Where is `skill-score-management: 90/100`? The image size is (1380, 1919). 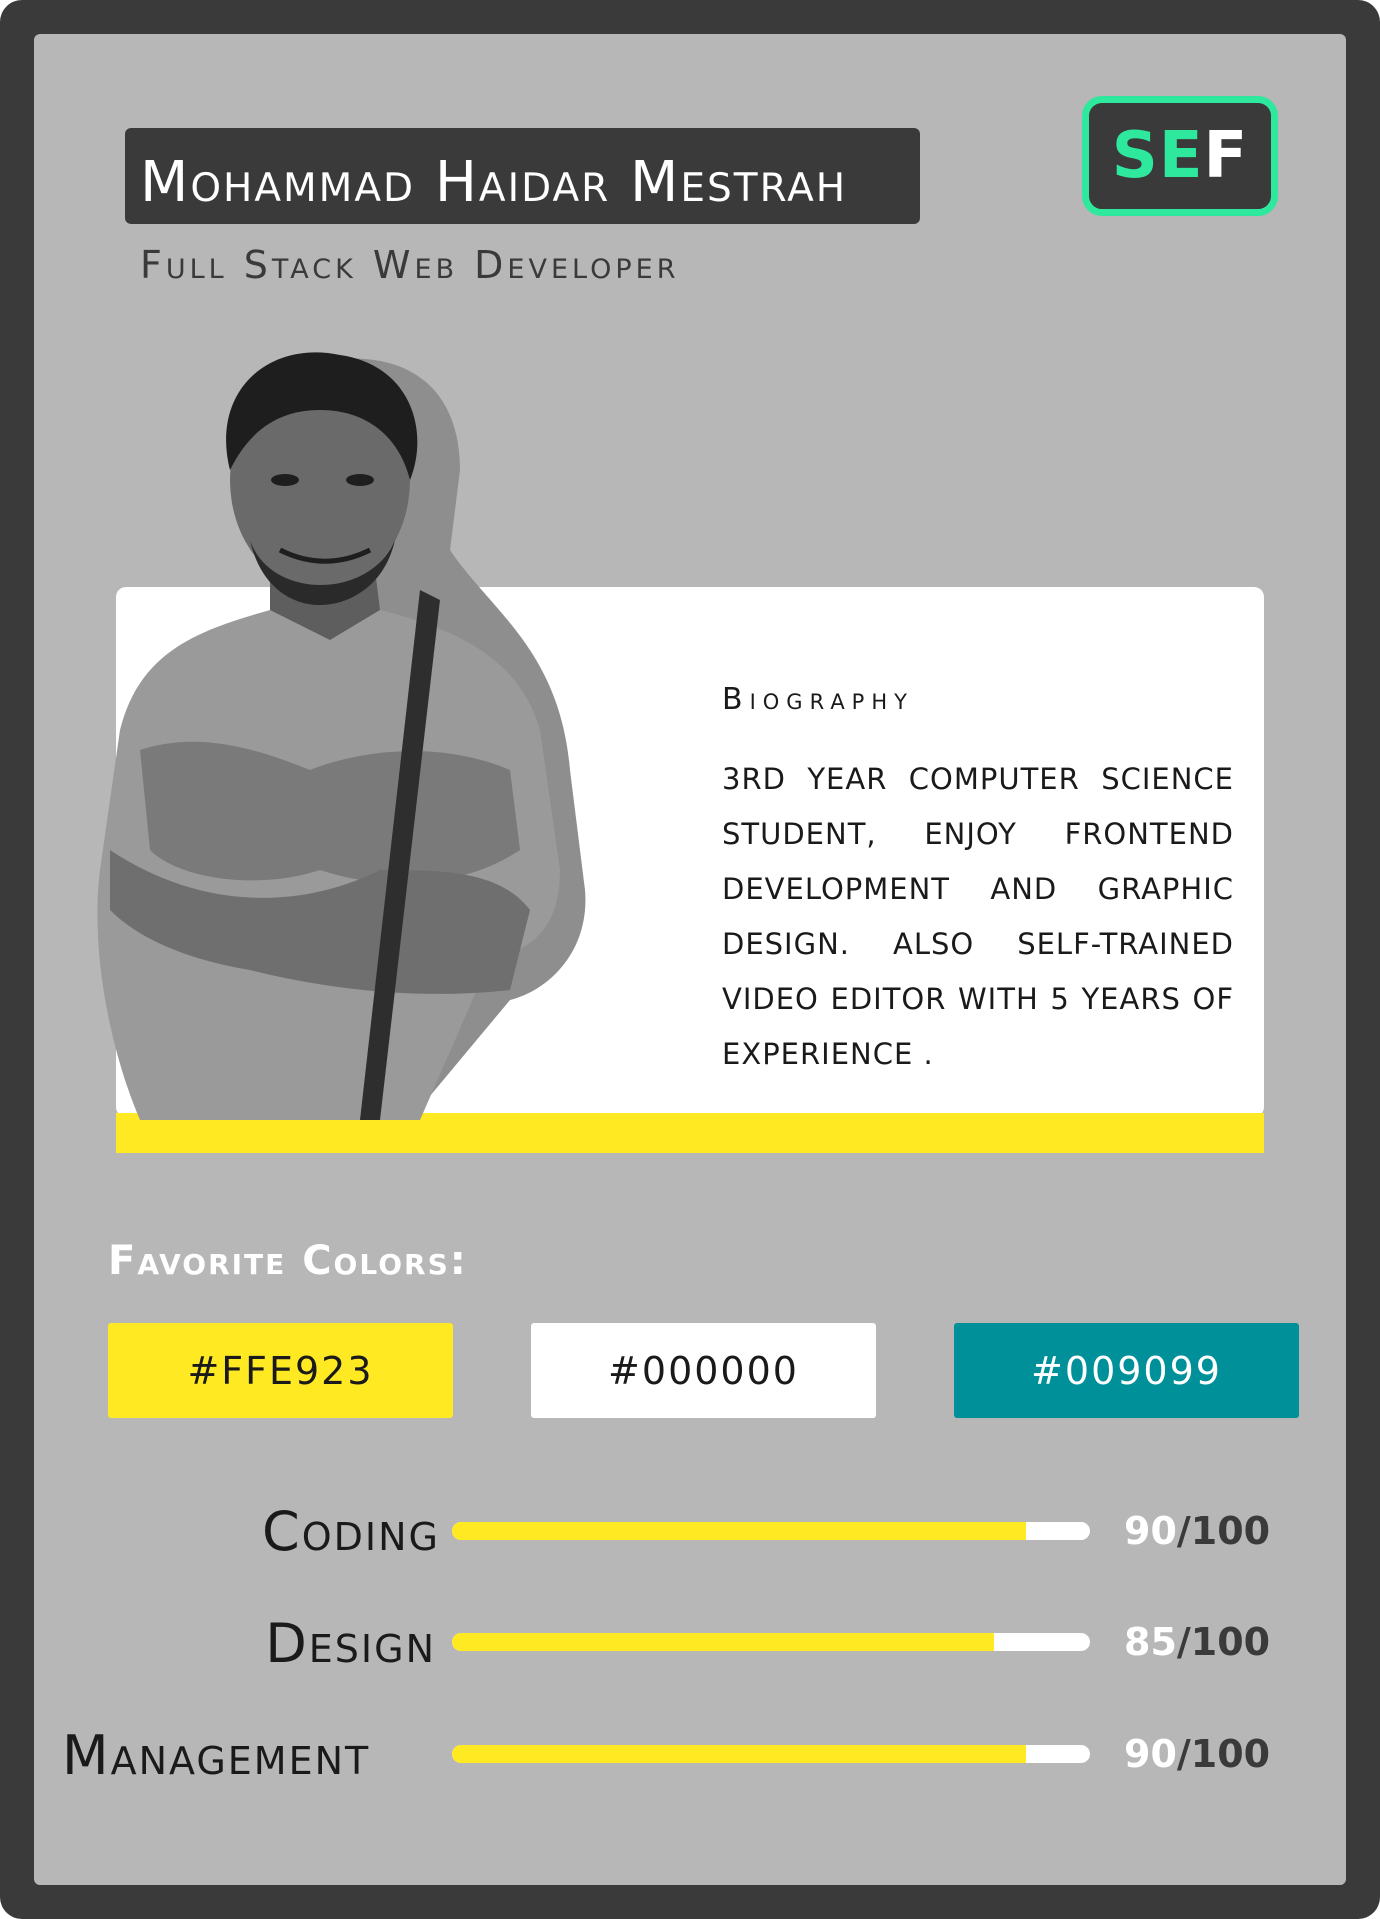 skill-score-management: 90/100 is located at coordinates (1197, 1754).